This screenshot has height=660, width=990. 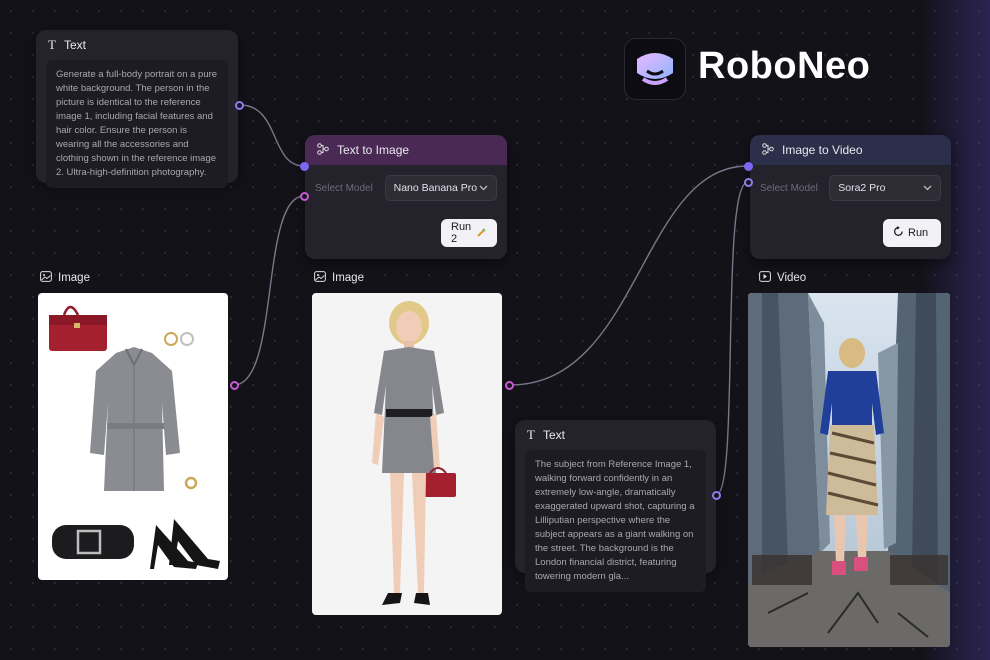 I want to click on wire-prompt1-to-text-to-image, so click(x=272, y=135).